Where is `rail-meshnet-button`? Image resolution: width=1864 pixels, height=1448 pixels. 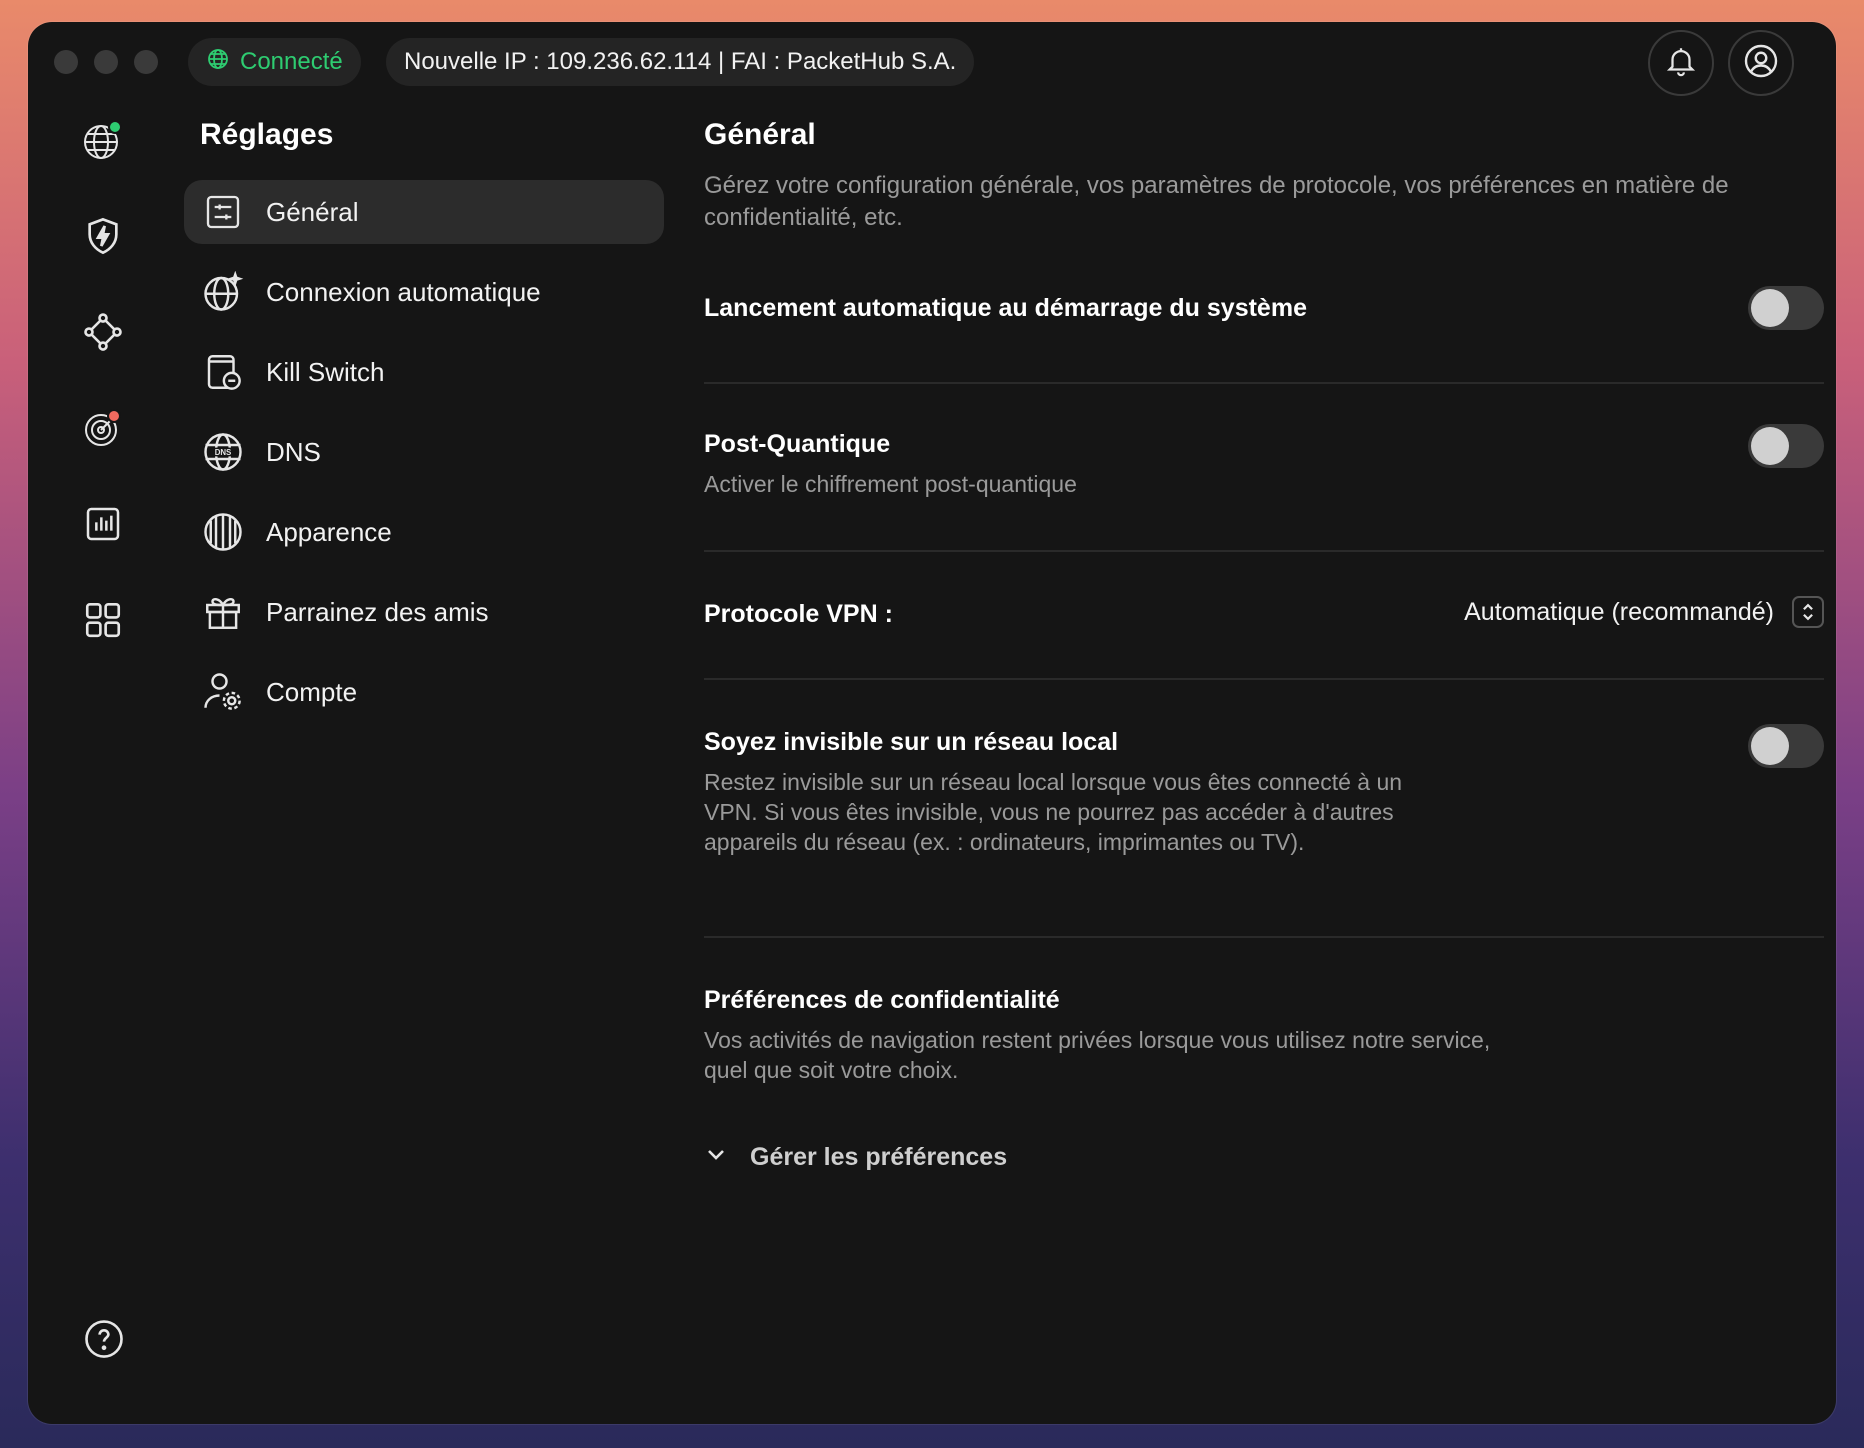 rail-meshnet-button is located at coordinates (103, 334).